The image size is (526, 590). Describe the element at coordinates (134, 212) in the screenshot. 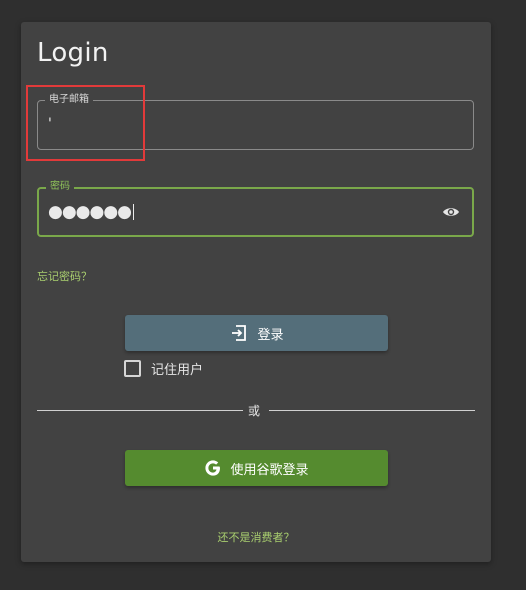

I see `text-caret` at that location.